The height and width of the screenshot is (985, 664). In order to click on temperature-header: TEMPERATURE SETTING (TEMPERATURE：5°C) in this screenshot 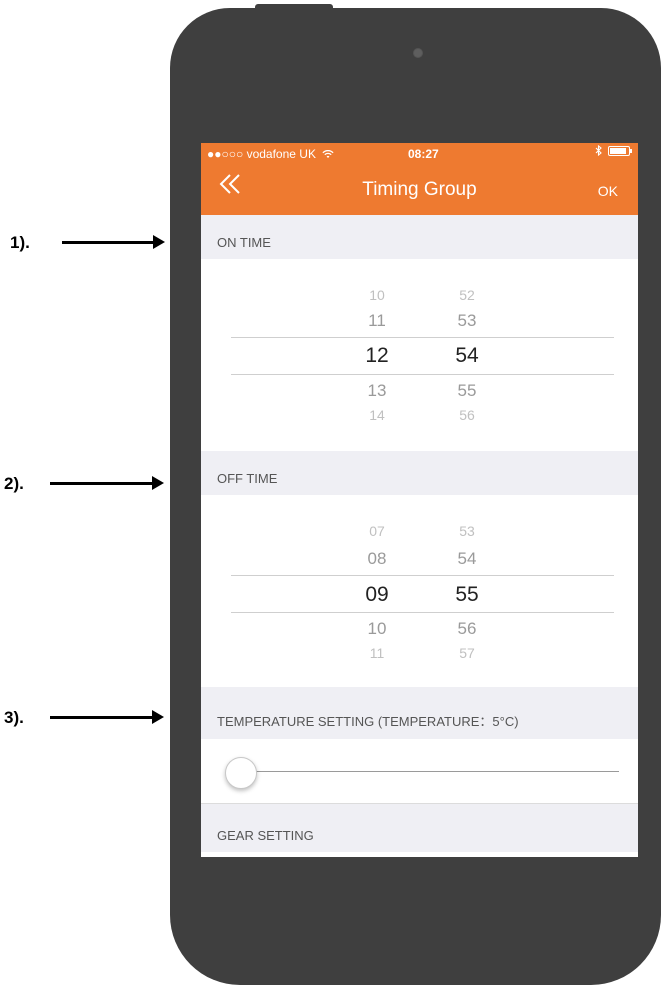, I will do `click(419, 713)`.